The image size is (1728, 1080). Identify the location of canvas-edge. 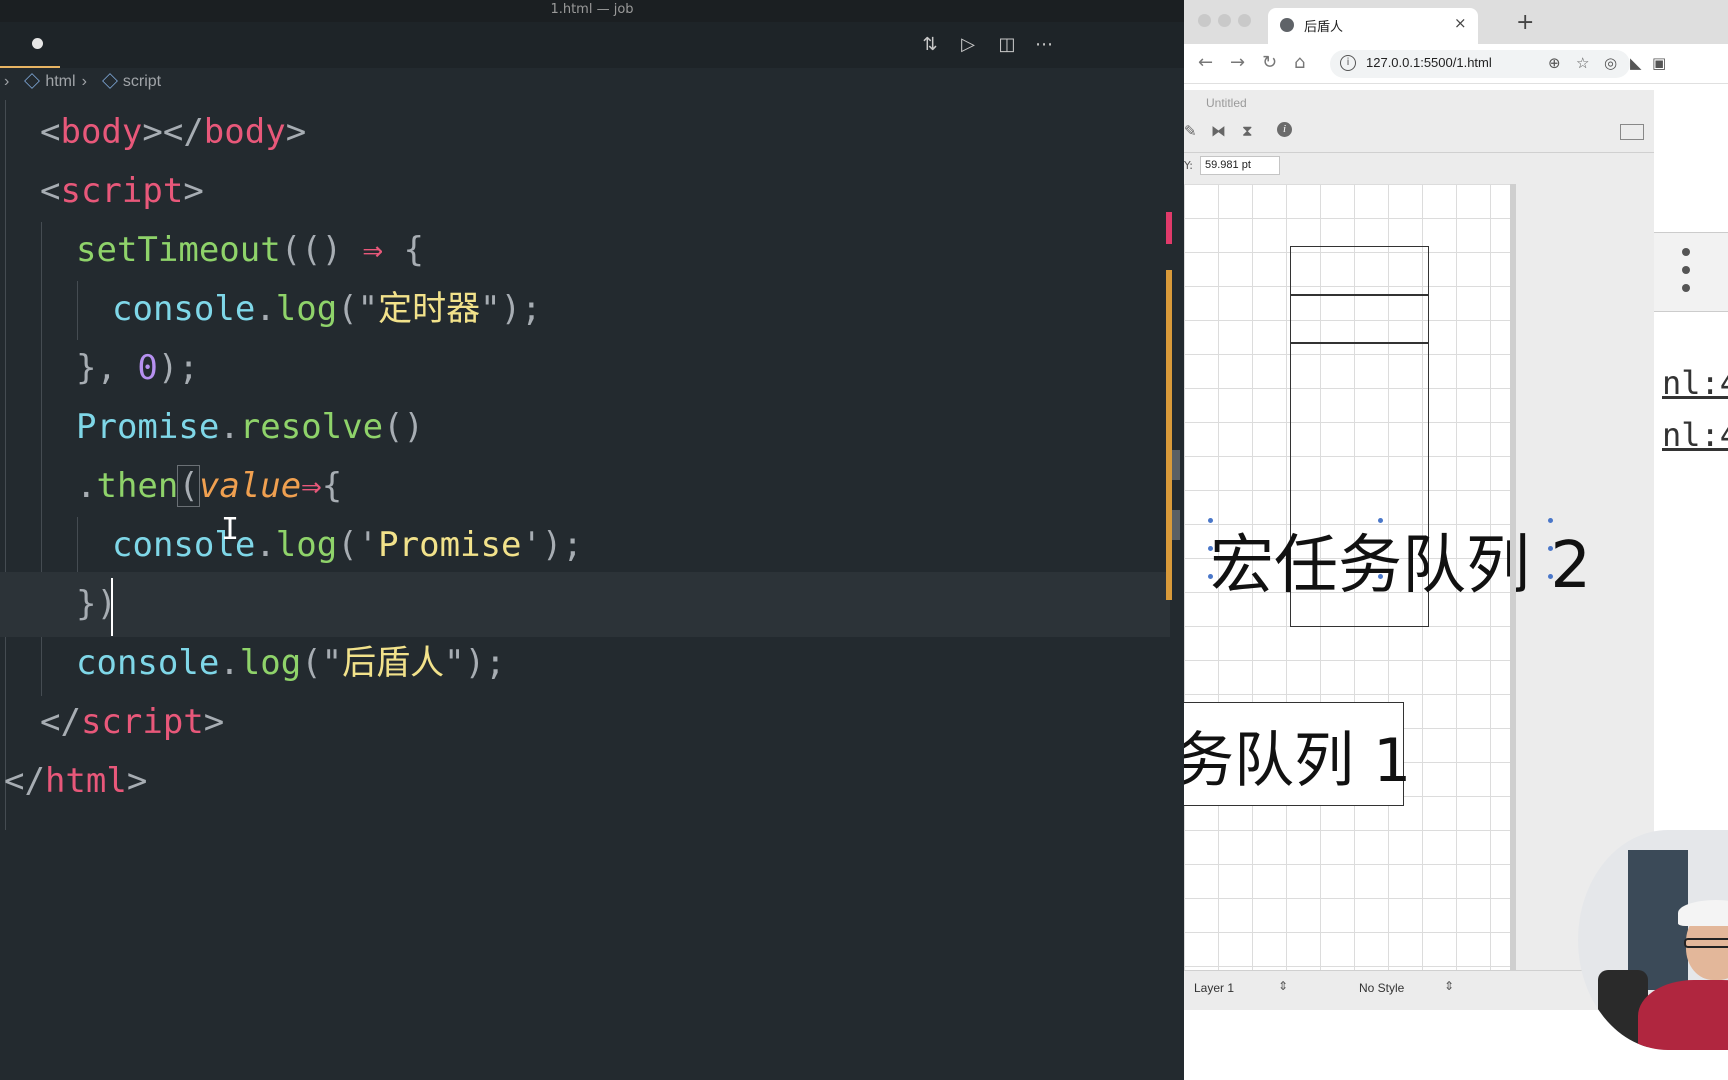
(1513, 577).